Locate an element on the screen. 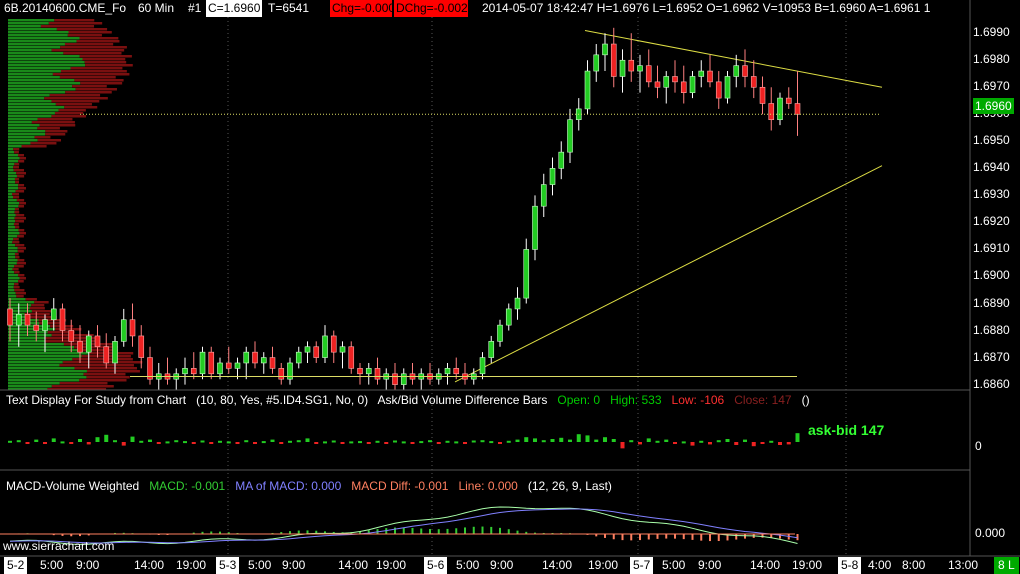 This screenshot has height=574, width=1020. time-hour-label: 13:00 is located at coordinates (963, 565).